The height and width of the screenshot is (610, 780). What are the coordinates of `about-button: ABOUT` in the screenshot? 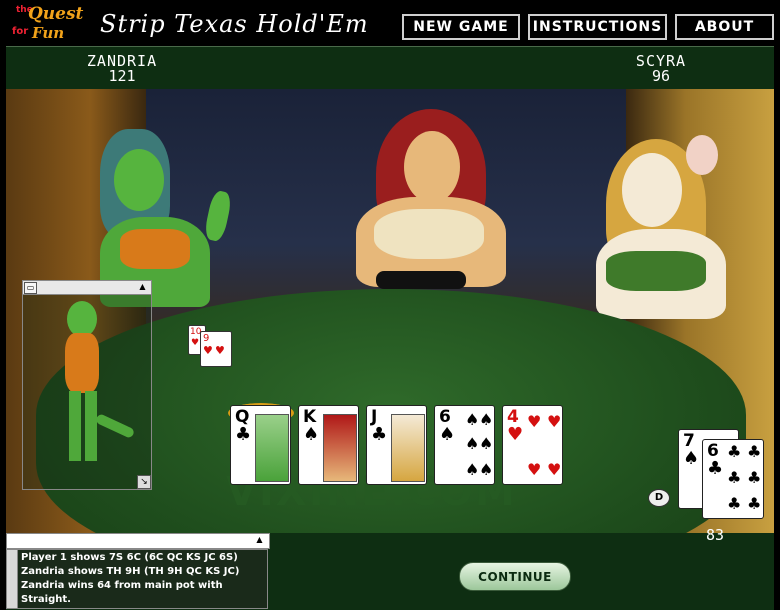 It's located at (724, 27).